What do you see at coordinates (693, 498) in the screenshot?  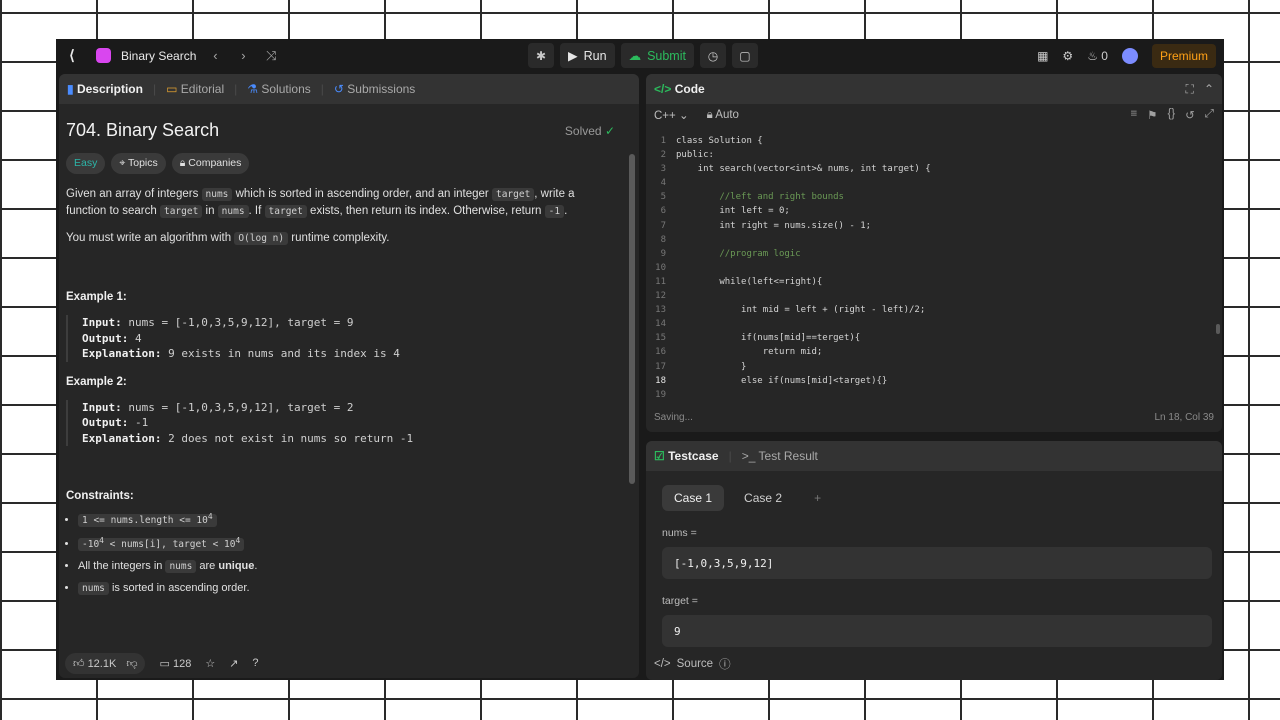 I see `case-1-tab: Case 1` at bounding box center [693, 498].